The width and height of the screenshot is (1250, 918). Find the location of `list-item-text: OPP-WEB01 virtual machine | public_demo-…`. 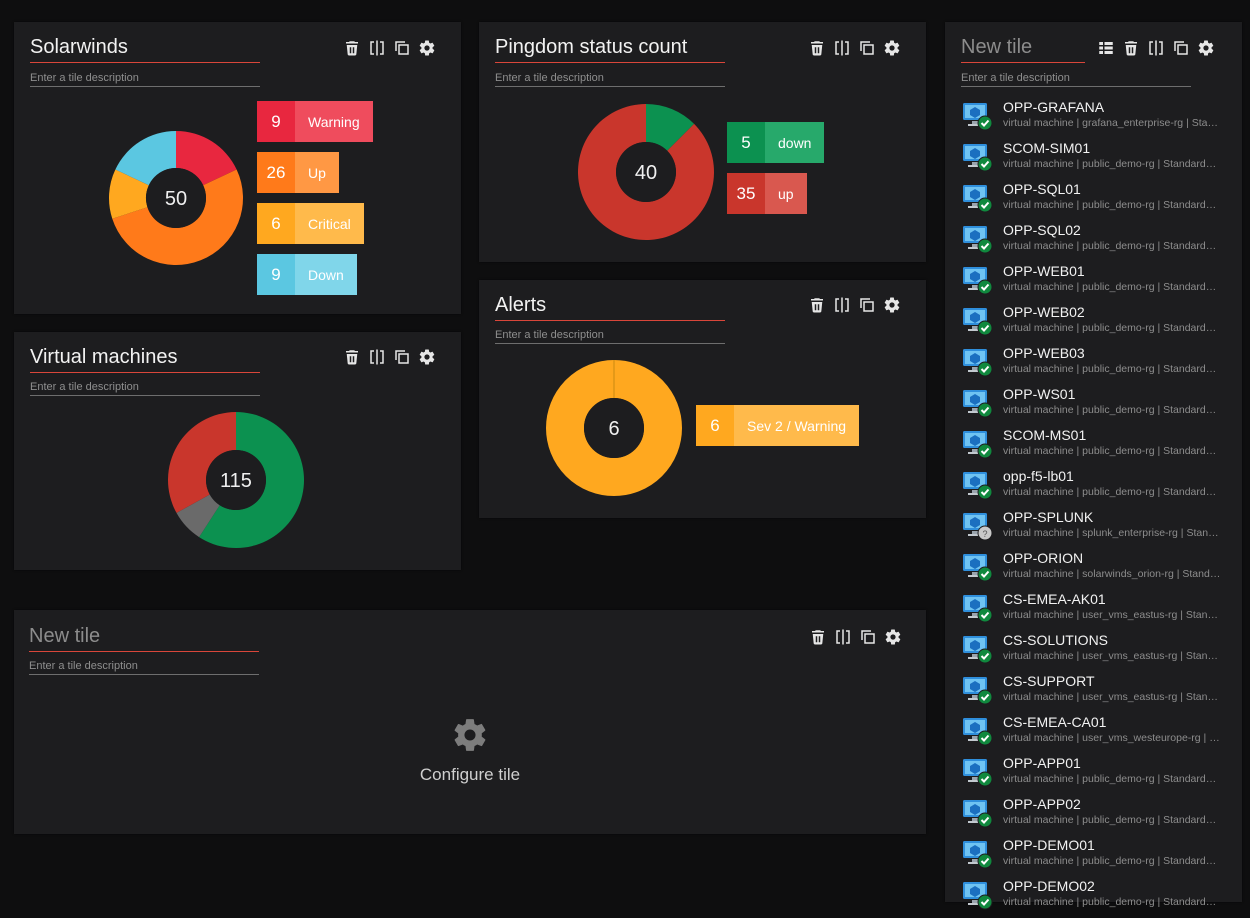

list-item-text: OPP-WEB01 virtual machine | public_demo-… is located at coordinates (1112, 278).